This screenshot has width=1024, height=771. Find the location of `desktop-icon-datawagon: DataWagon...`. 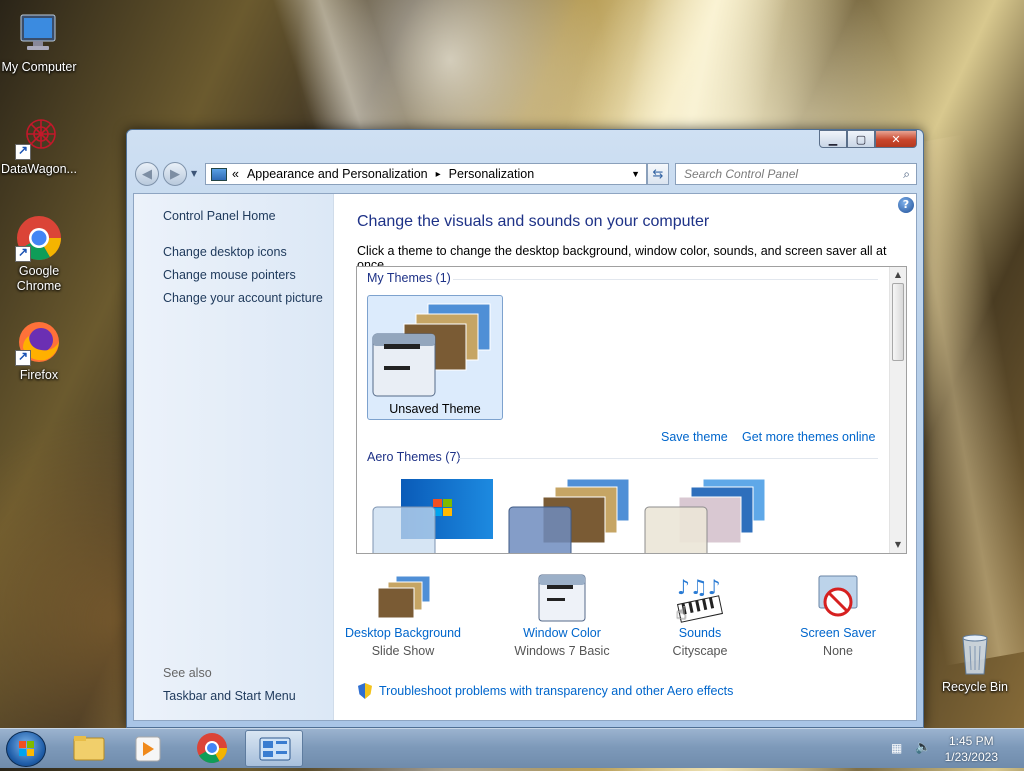

desktop-icon-datawagon: DataWagon... is located at coordinates (40, 144).